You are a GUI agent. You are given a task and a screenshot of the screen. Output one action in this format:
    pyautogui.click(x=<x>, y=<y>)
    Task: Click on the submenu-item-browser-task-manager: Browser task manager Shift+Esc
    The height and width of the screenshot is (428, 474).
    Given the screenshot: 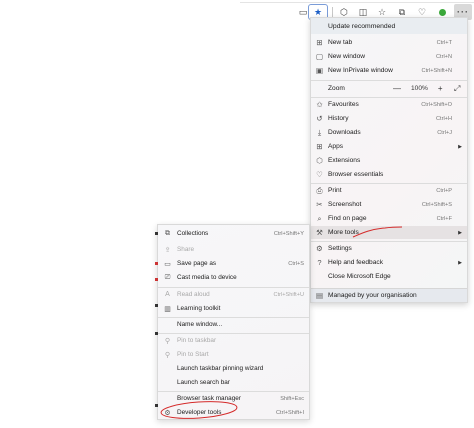 What is the action you would take?
    pyautogui.click(x=233, y=398)
    